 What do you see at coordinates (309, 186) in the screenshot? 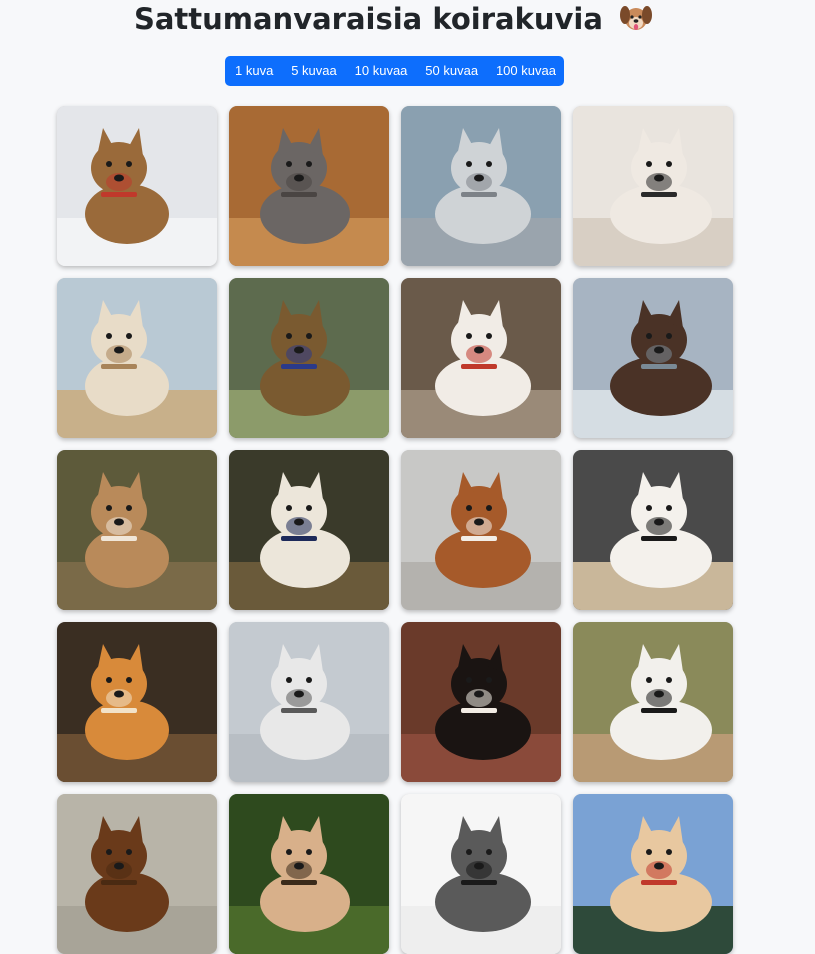
I see `dog-image-grey-poodle-on-floor` at bounding box center [309, 186].